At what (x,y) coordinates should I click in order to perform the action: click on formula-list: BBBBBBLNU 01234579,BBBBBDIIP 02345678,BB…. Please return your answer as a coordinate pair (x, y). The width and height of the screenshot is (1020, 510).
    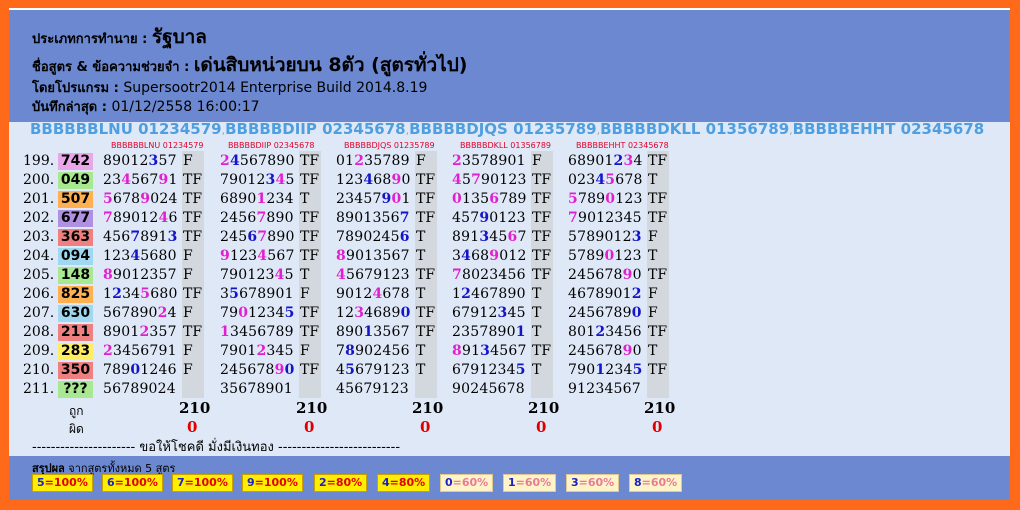
    Looking at the image, I should click on (507, 129).